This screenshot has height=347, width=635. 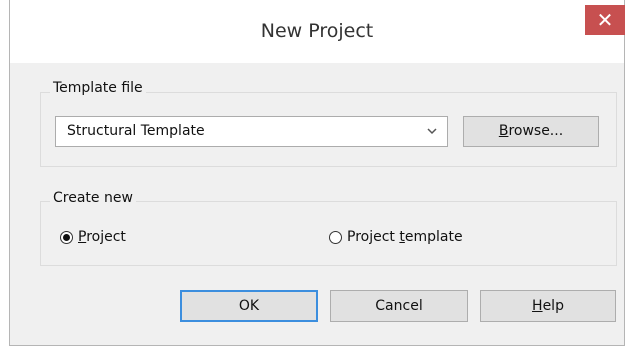 I want to click on cancel-button: Cancel, so click(x=399, y=306).